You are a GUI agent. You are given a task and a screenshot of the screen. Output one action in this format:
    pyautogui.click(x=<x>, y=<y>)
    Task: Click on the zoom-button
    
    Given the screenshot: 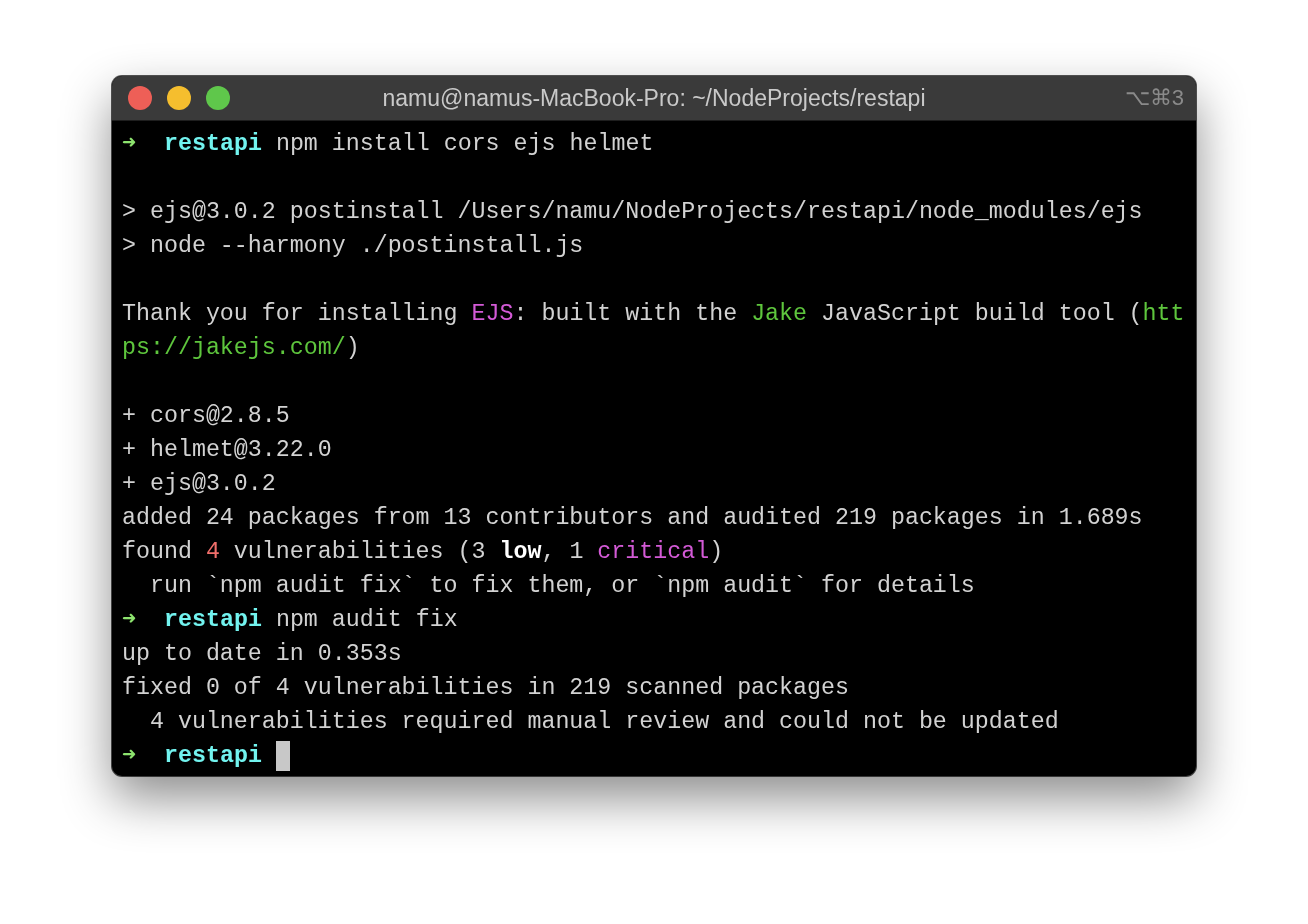 What is the action you would take?
    pyautogui.click(x=218, y=98)
    